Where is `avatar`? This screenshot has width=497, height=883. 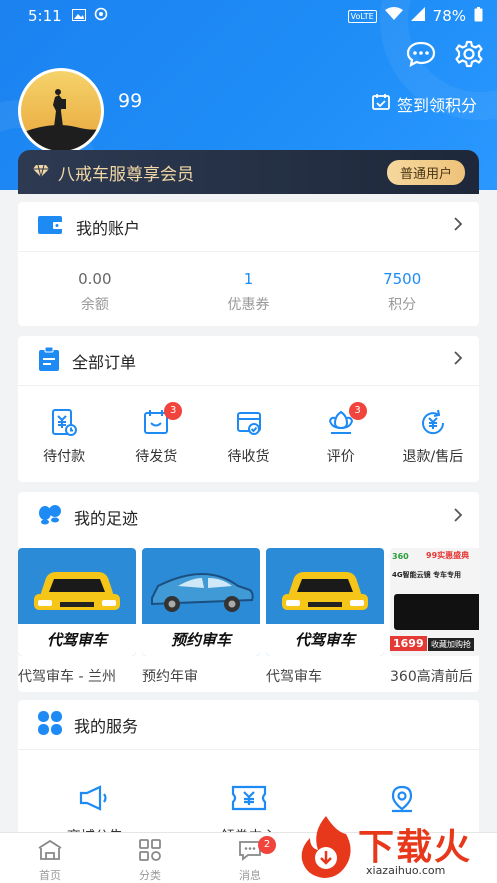
avatar is located at coordinates (61, 111).